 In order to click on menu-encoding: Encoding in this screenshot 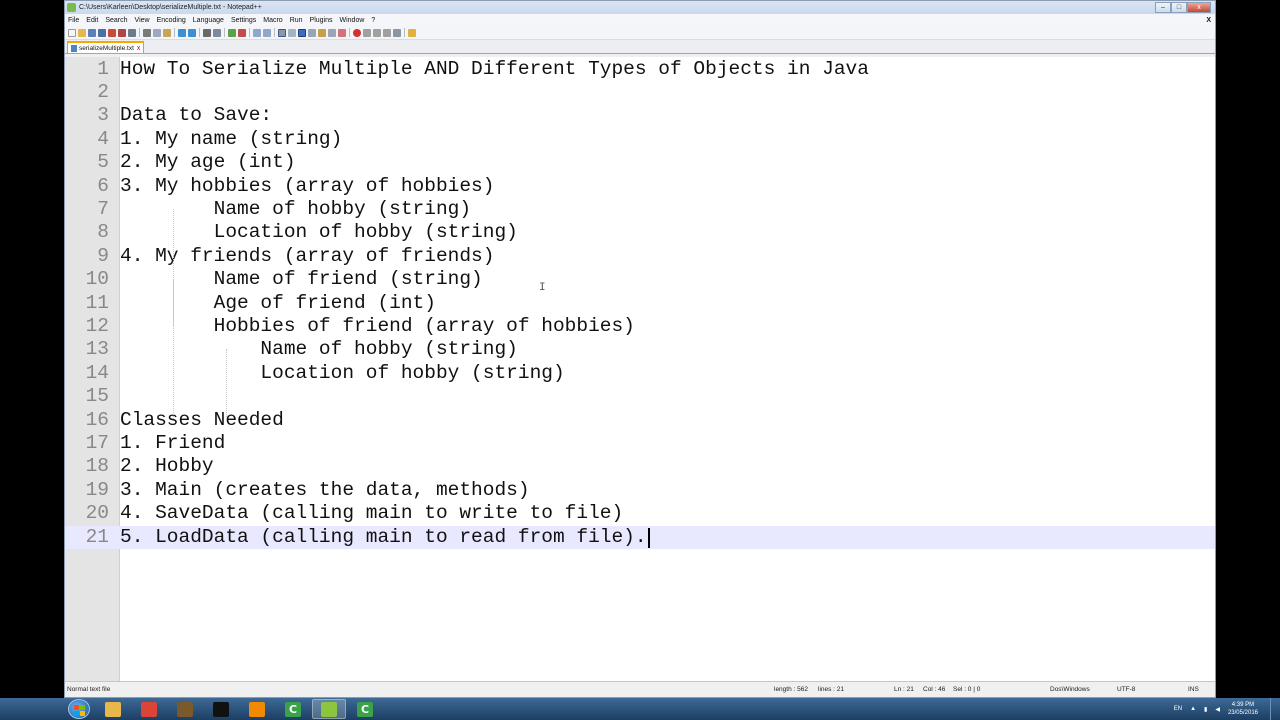, I will do `click(171, 20)`.